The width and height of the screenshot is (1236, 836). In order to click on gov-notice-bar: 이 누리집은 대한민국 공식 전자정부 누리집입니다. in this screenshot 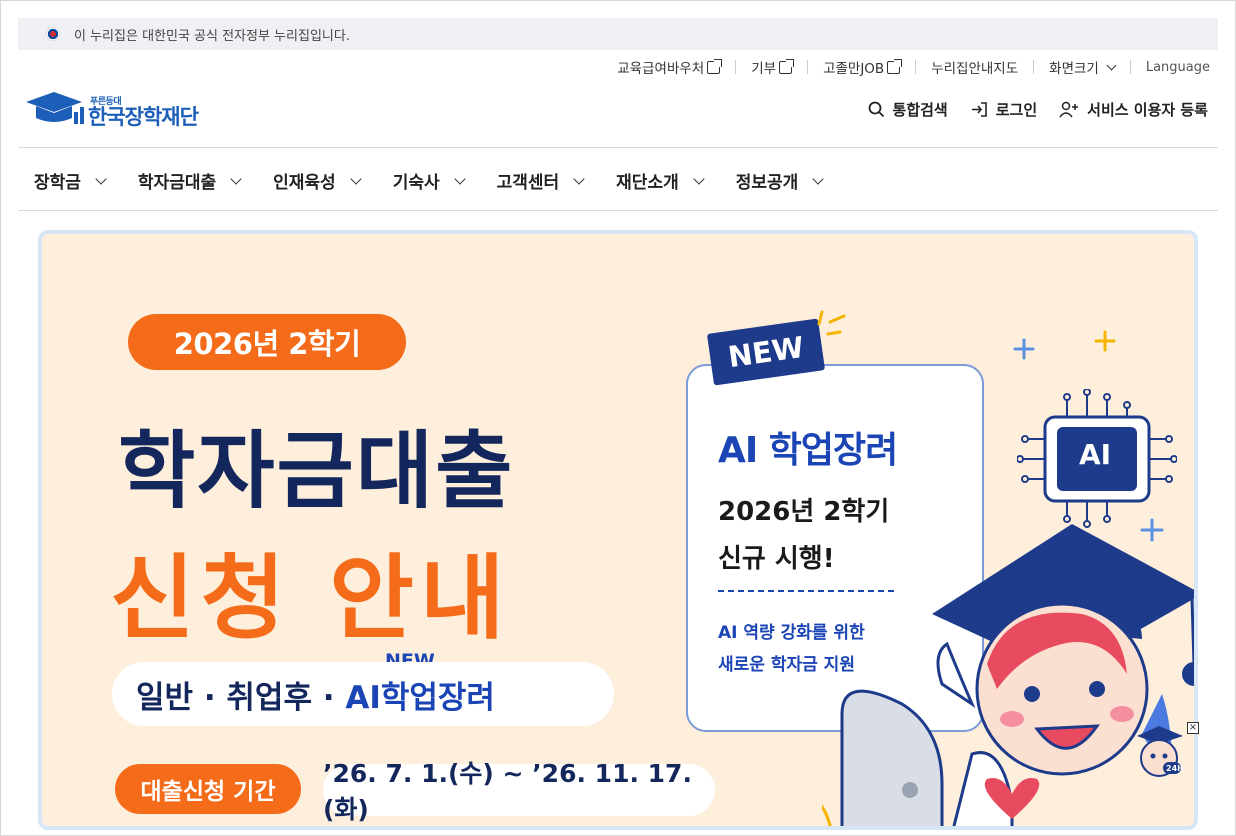, I will do `click(618, 34)`.